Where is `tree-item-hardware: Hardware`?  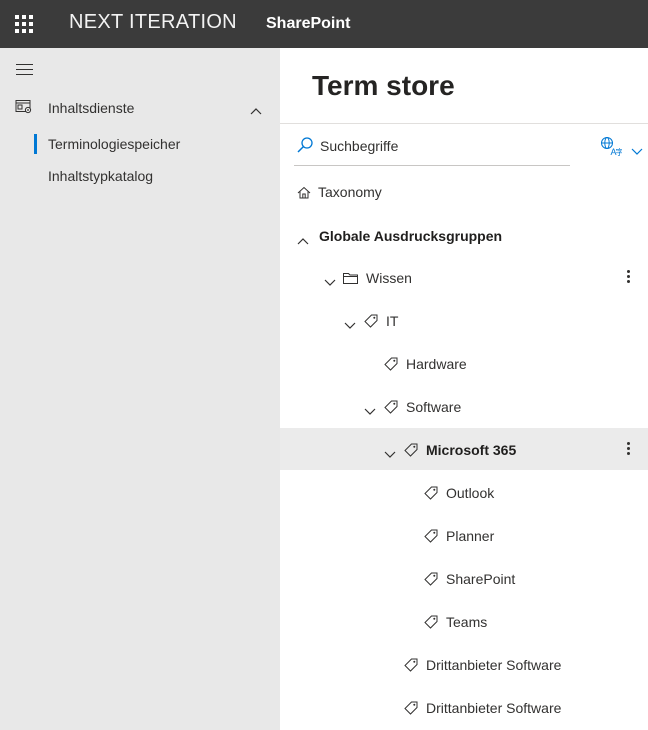
tree-item-hardware: Hardware is located at coordinates (464, 364).